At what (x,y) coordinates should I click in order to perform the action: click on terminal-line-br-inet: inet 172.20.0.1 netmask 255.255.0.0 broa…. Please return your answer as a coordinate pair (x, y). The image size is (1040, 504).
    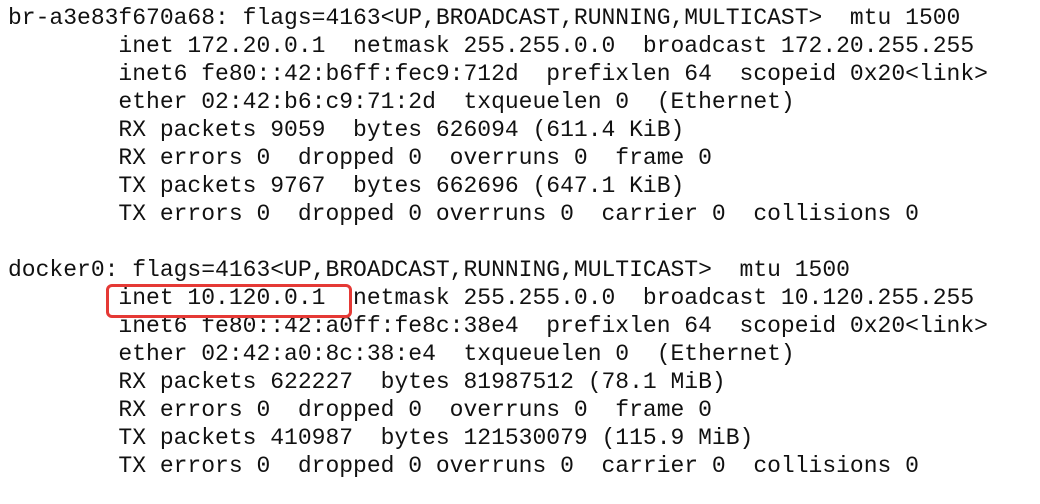
    Looking at the image, I should click on (491, 46).